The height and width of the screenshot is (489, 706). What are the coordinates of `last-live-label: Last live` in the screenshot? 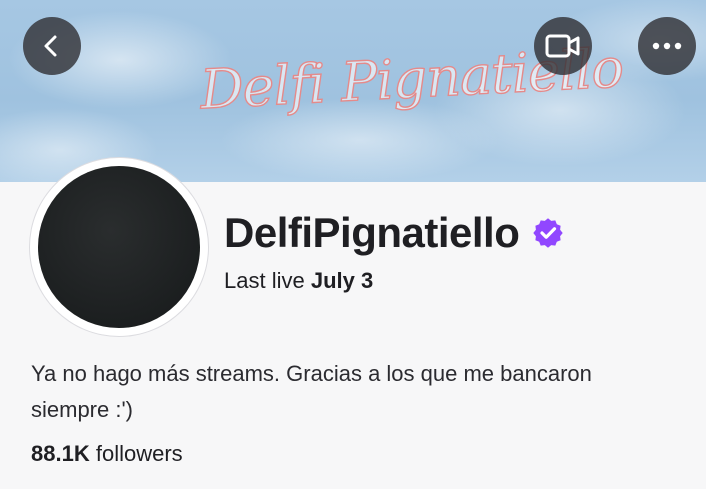 It's located at (264, 280).